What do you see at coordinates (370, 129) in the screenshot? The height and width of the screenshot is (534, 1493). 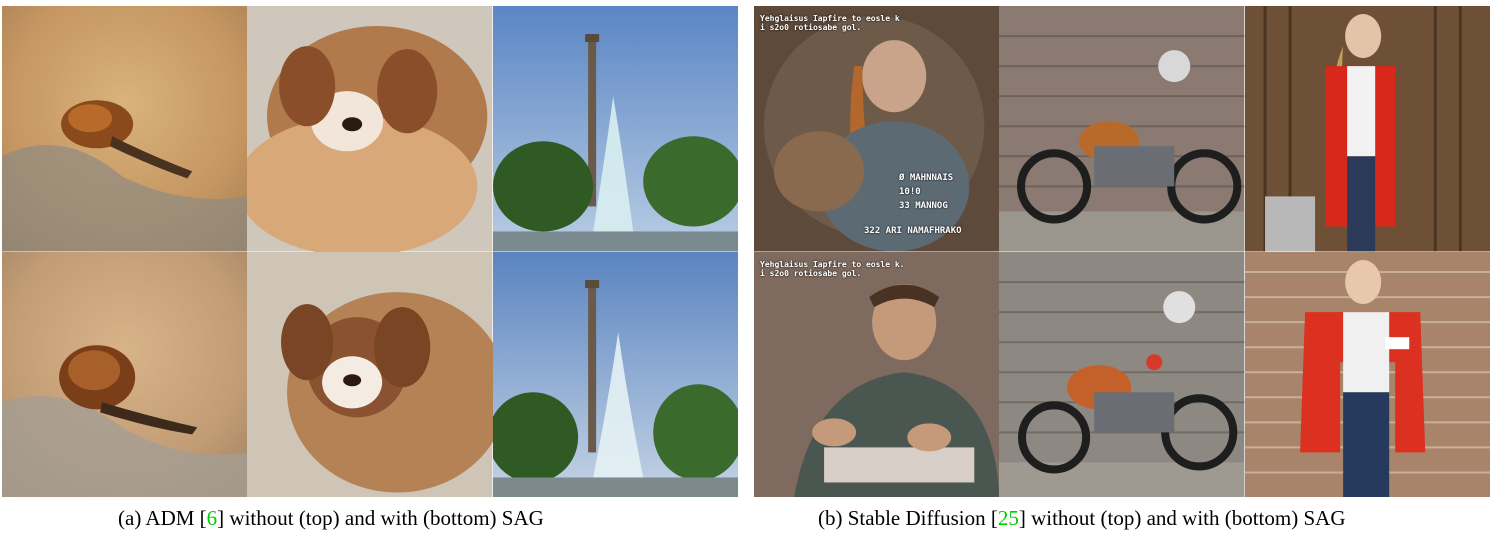 I see `adm-dog-top-image` at bounding box center [370, 129].